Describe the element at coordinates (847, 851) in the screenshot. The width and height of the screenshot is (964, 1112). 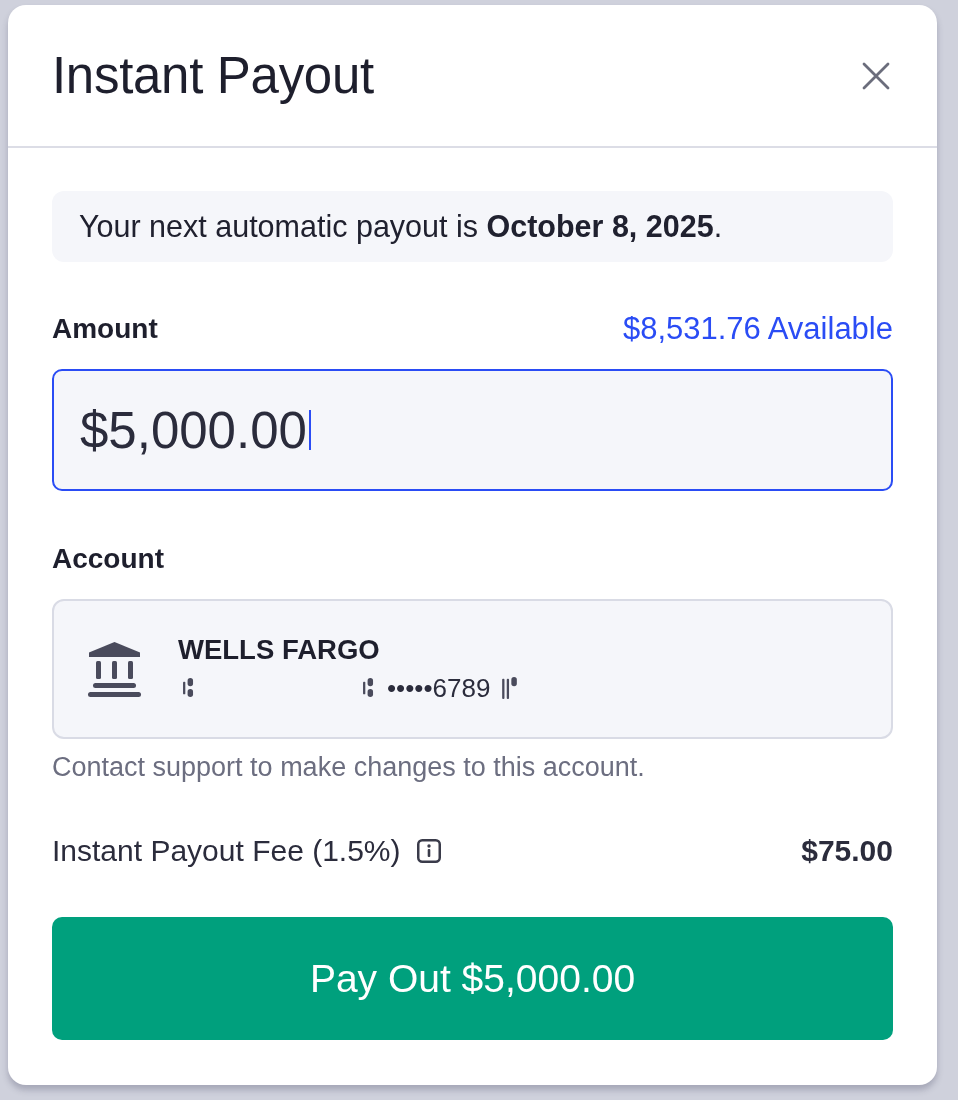
I see `fee-amount: $75.00` at that location.